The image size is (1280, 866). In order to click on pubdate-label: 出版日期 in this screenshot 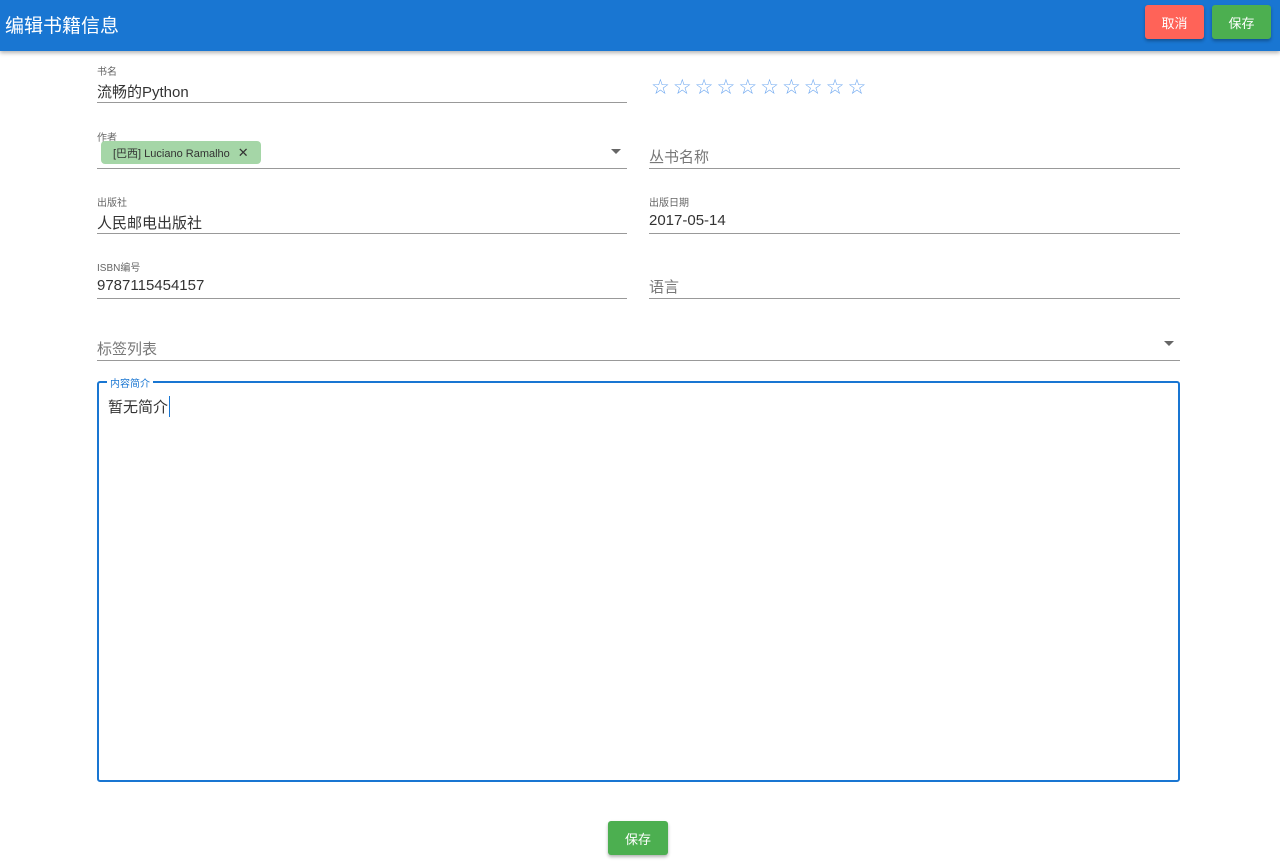, I will do `click(669, 203)`.